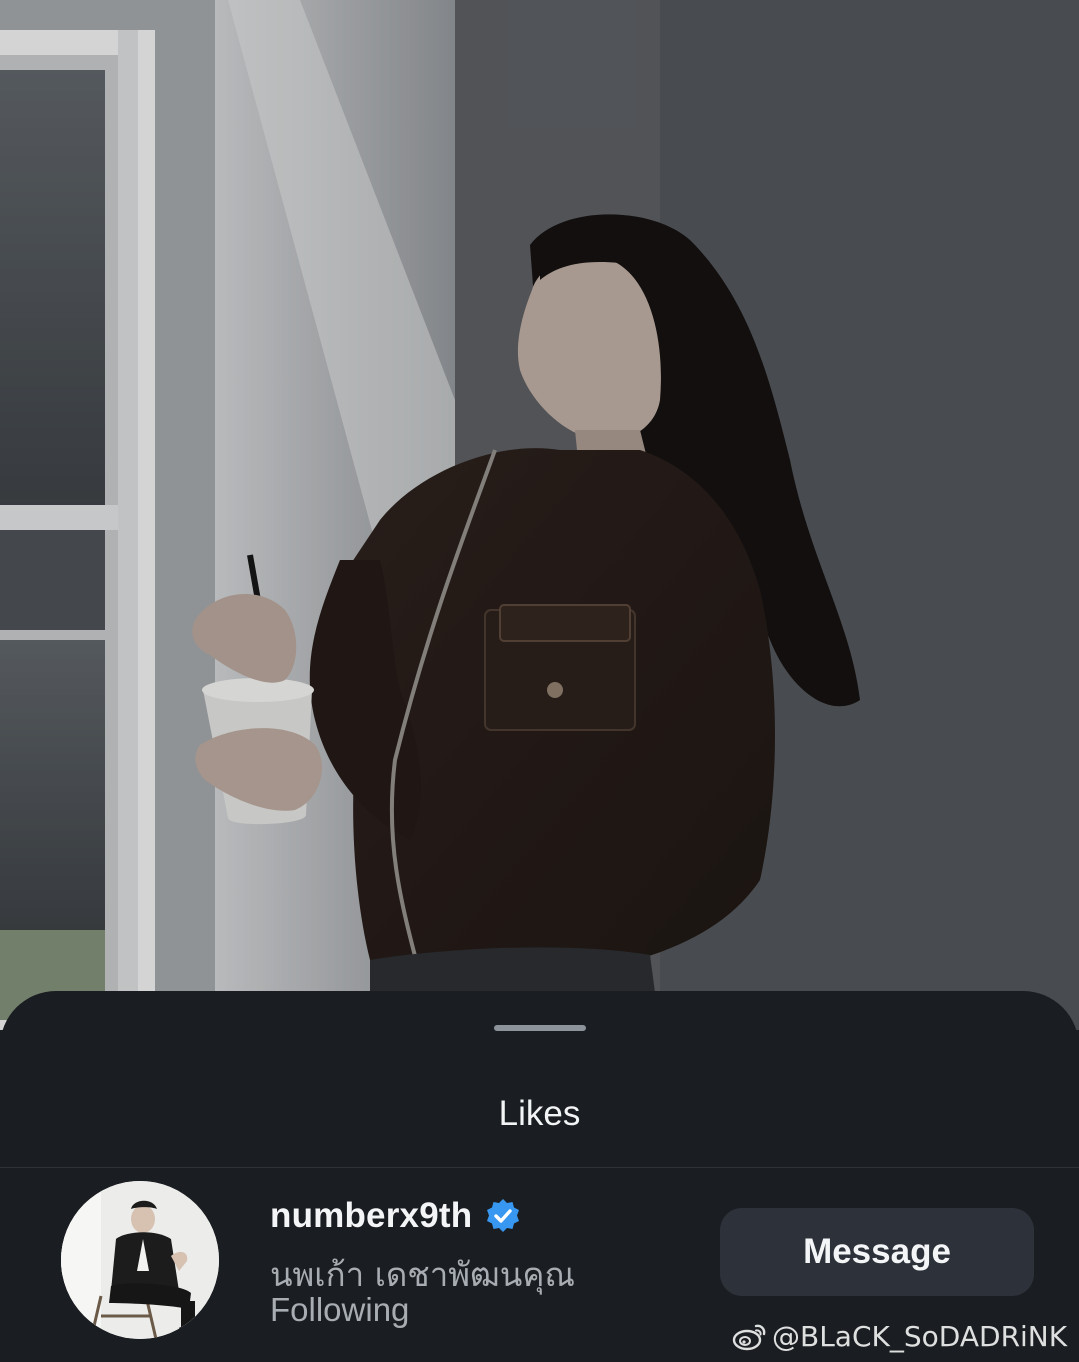 This screenshot has height=1362, width=1079. What do you see at coordinates (749, 1337) in the screenshot?
I see `weibo-logo-icon` at bounding box center [749, 1337].